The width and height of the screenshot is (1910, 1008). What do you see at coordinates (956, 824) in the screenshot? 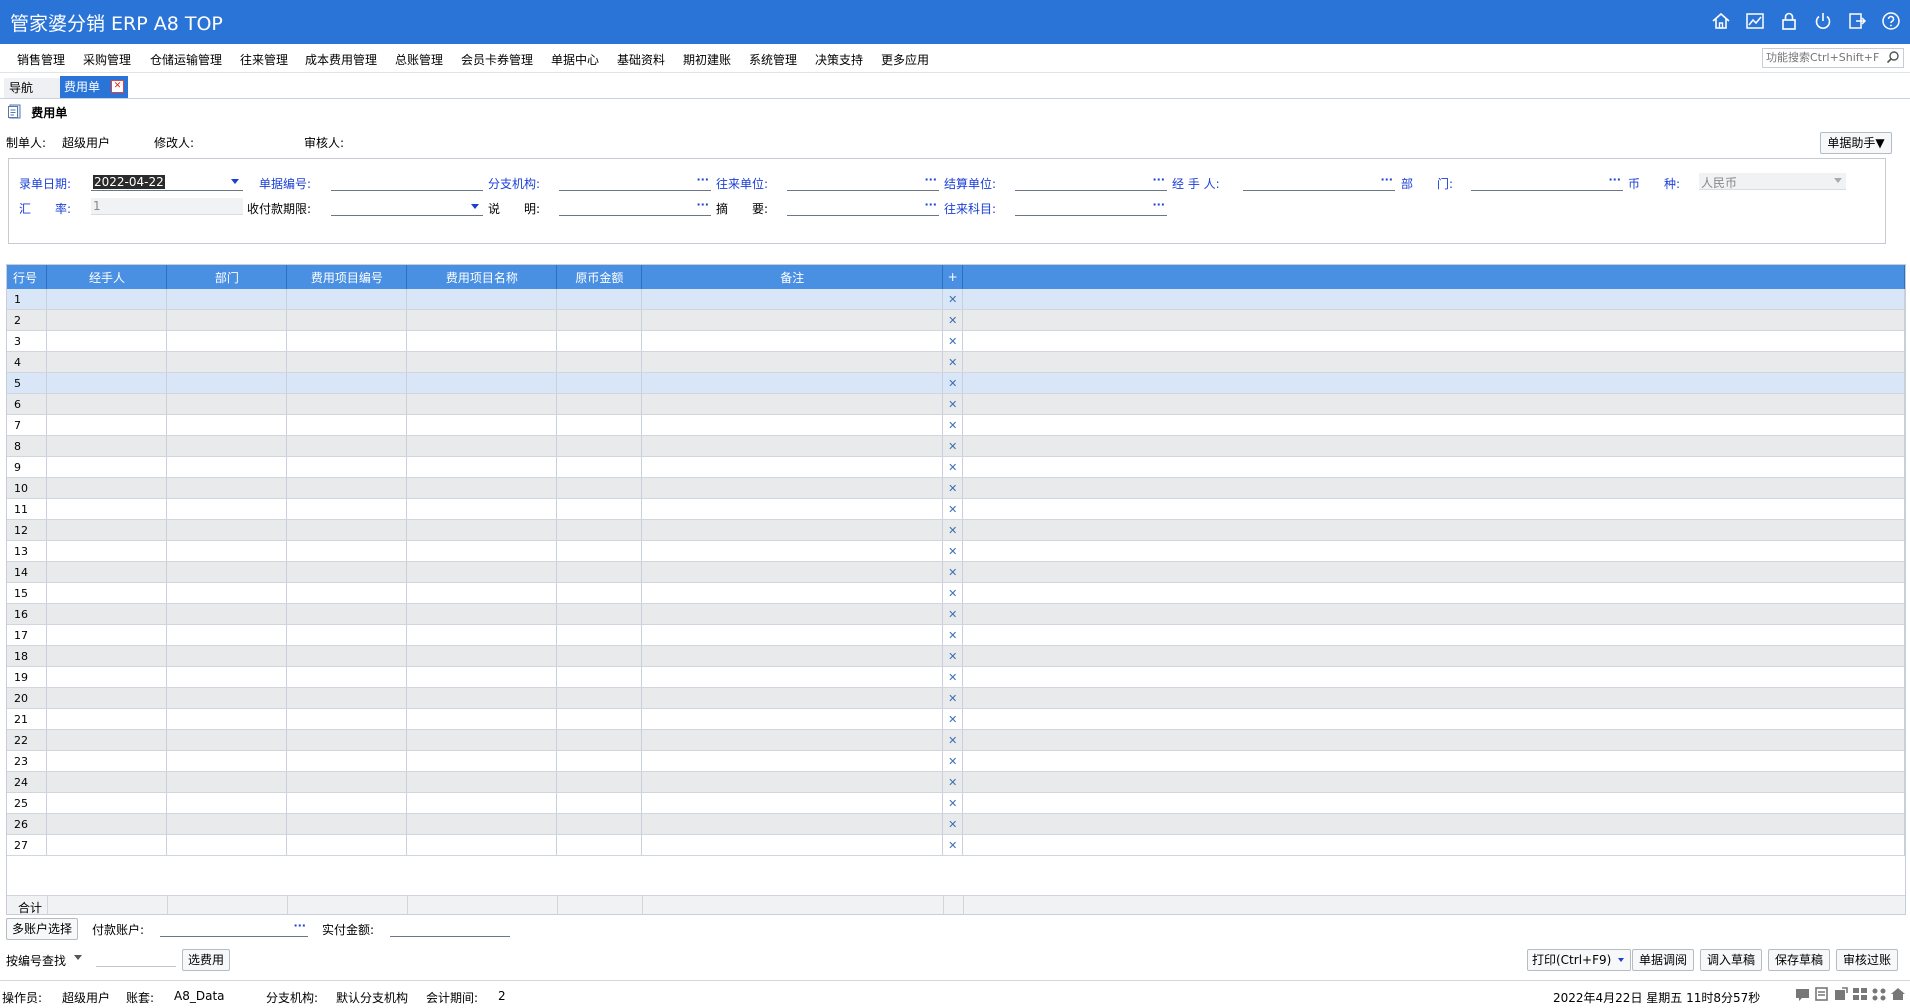
I see `table-row: 26 ✕` at bounding box center [956, 824].